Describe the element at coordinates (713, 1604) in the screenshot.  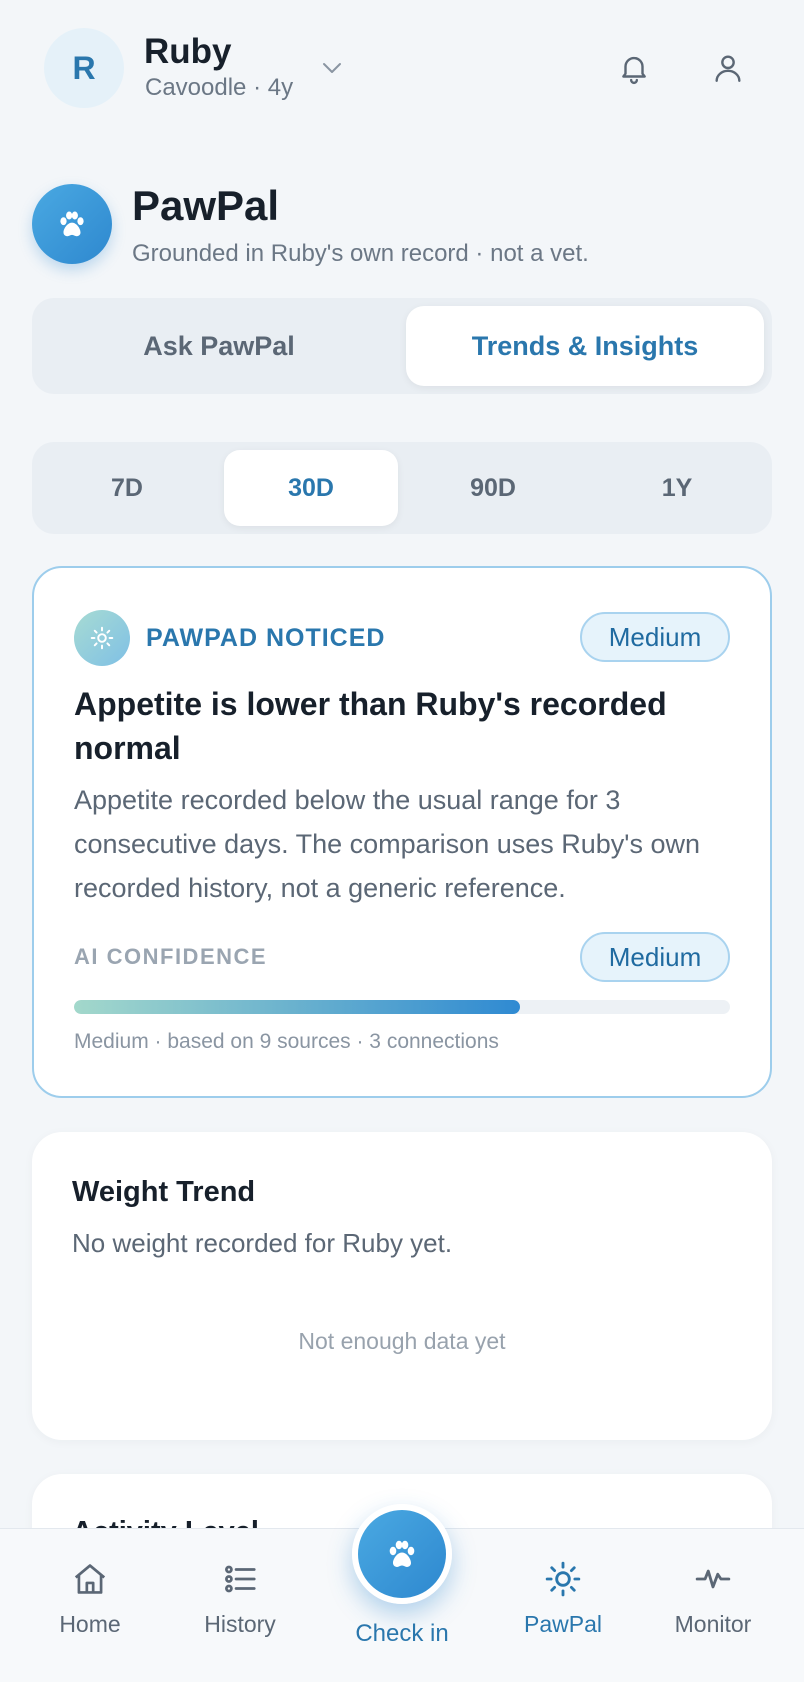
I see `nav-monitor: Monitor` at that location.